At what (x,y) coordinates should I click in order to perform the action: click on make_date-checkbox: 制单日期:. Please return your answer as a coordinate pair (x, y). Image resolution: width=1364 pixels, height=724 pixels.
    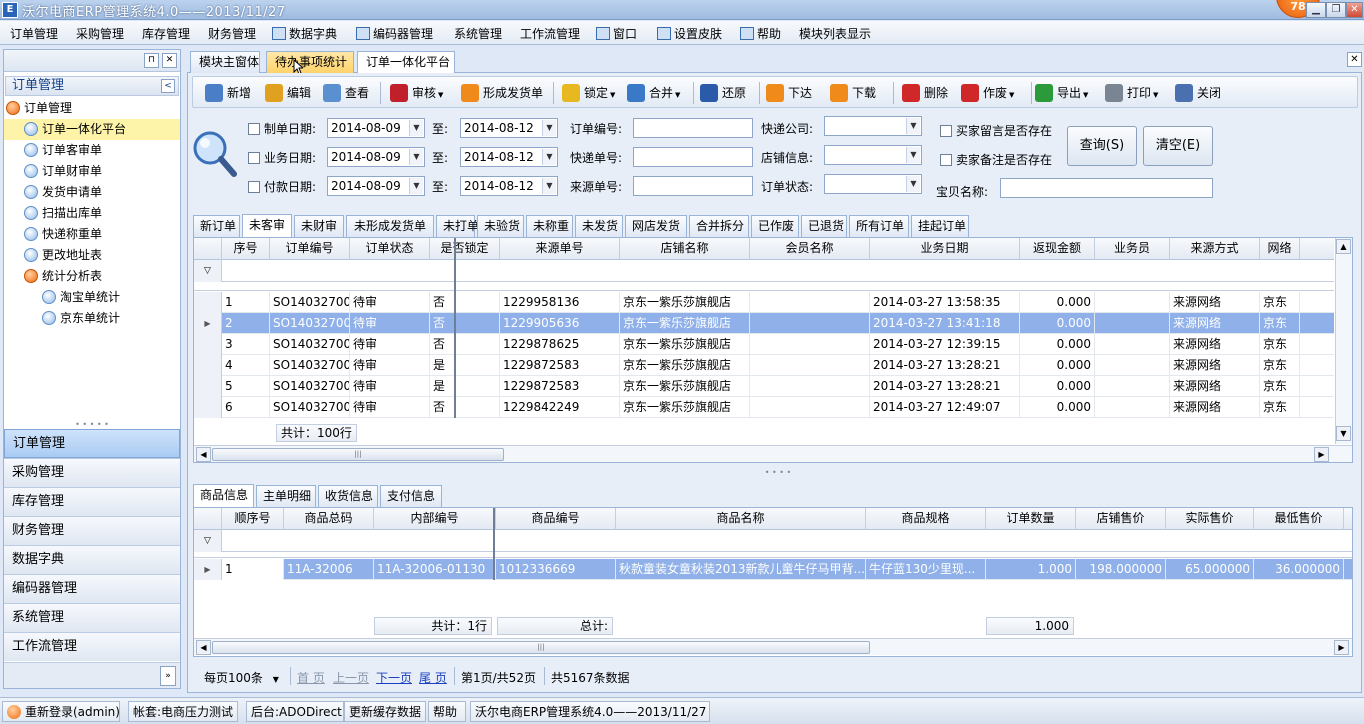
    Looking at the image, I should click on (282, 128).